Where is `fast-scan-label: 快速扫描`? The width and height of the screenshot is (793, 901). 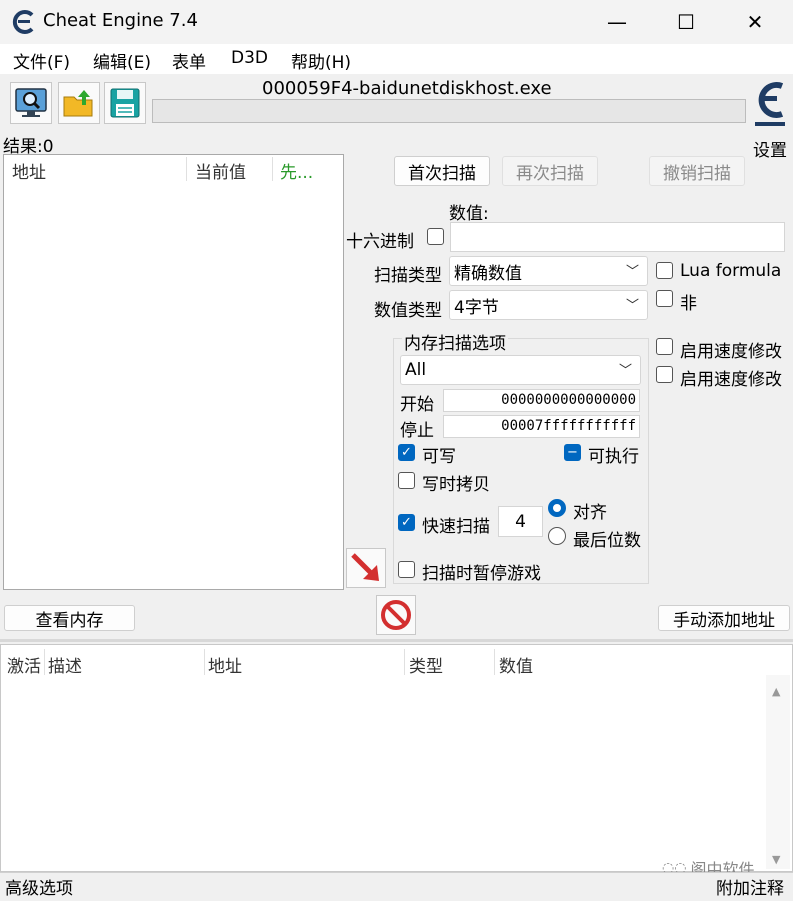
fast-scan-label: 快速扫描 is located at coordinates (456, 527).